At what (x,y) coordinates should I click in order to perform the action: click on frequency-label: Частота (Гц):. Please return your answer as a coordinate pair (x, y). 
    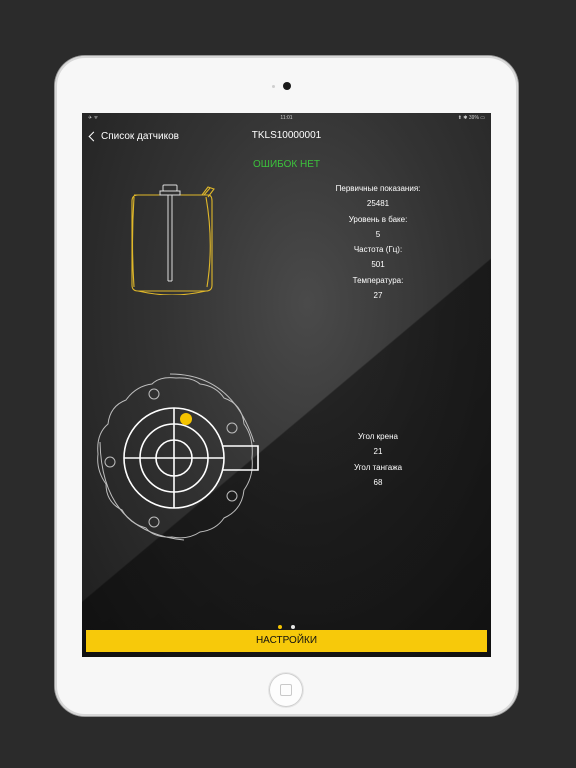
    Looking at the image, I should click on (378, 250).